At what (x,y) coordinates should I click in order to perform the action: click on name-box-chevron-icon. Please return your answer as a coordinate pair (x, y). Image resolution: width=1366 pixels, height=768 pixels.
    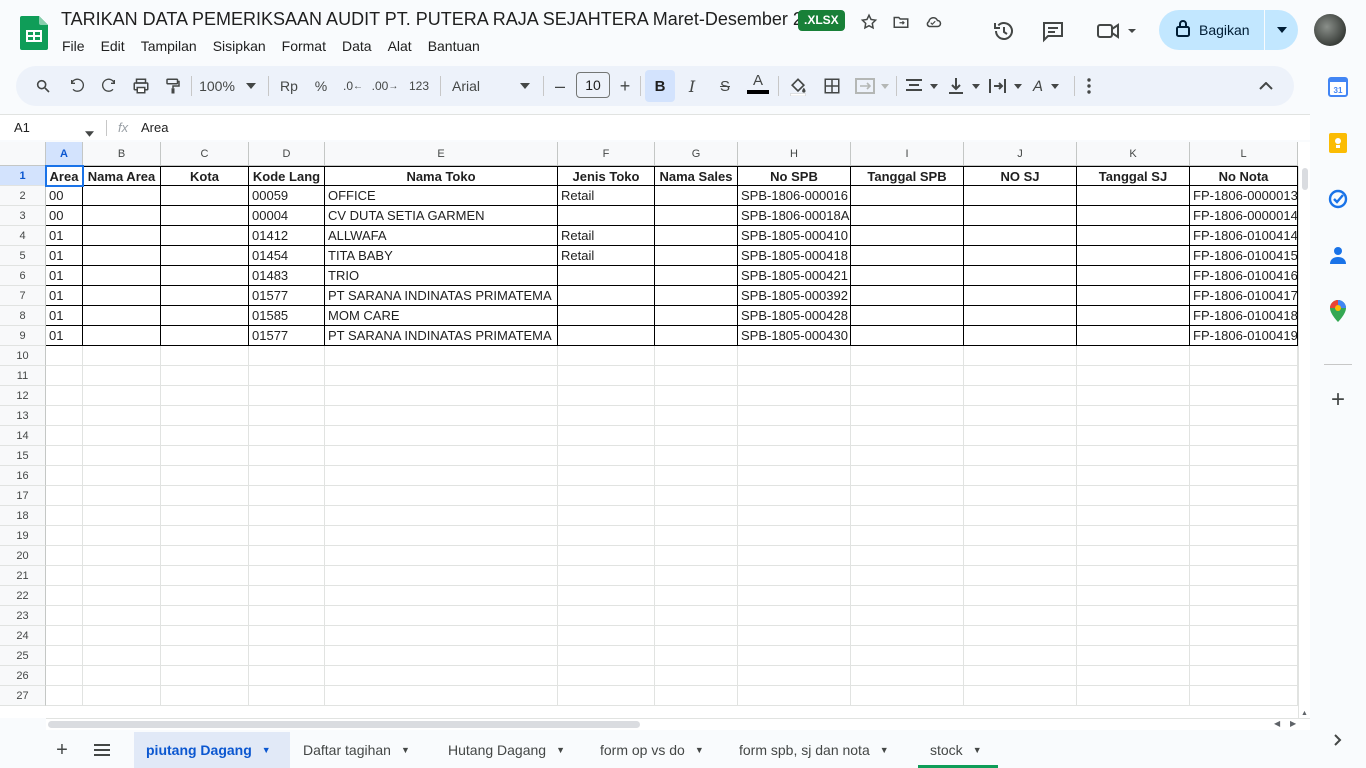
    Looking at the image, I should click on (89, 133).